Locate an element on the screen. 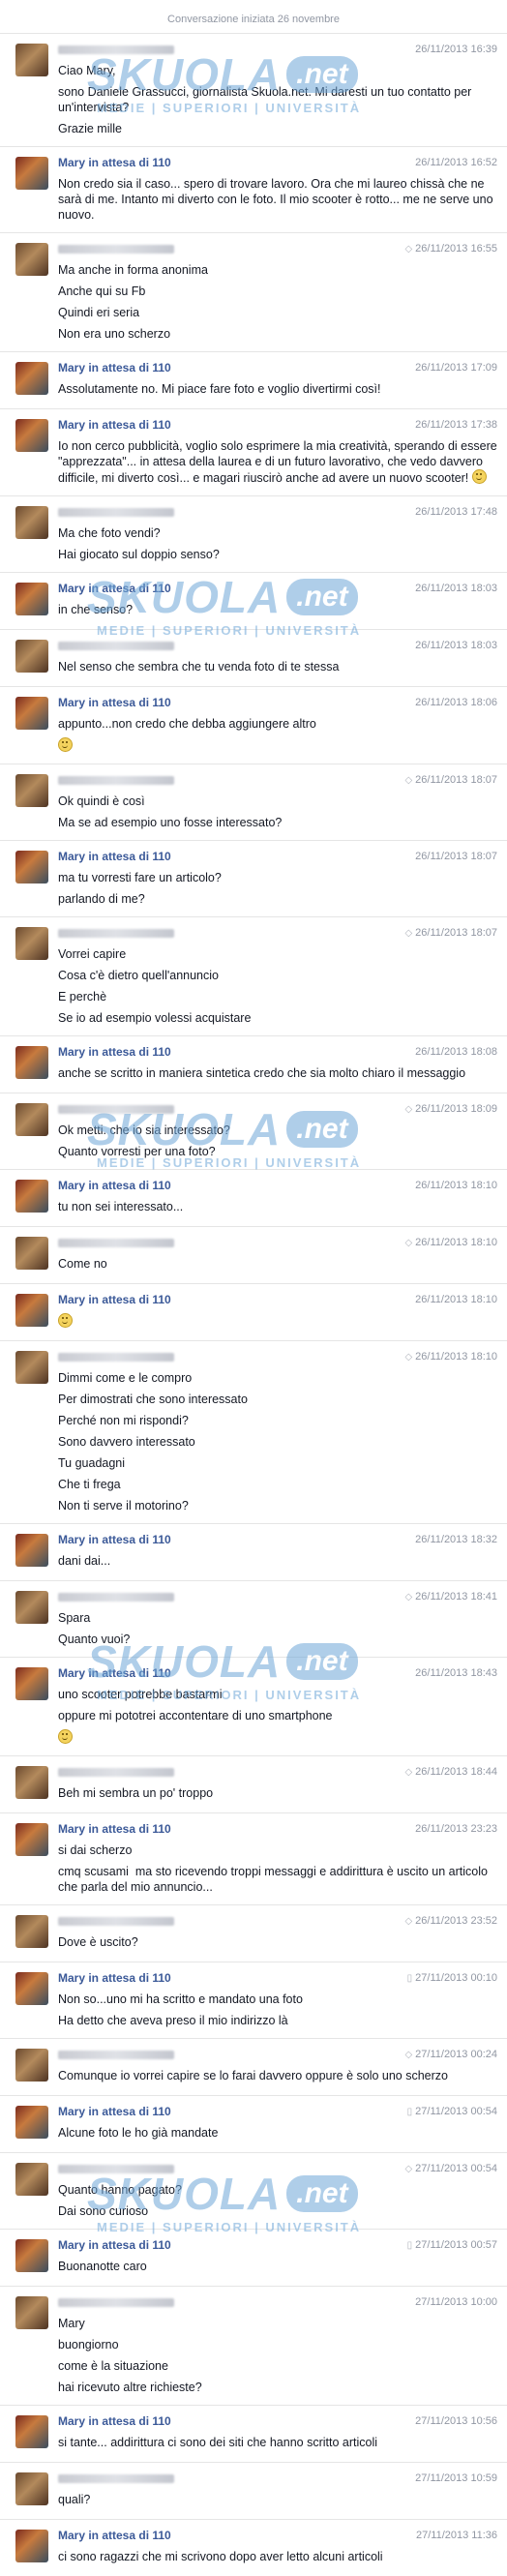  message-meta: Mary in attesa di 110 26/11/2013 23:23 is located at coordinates (277, 1829).